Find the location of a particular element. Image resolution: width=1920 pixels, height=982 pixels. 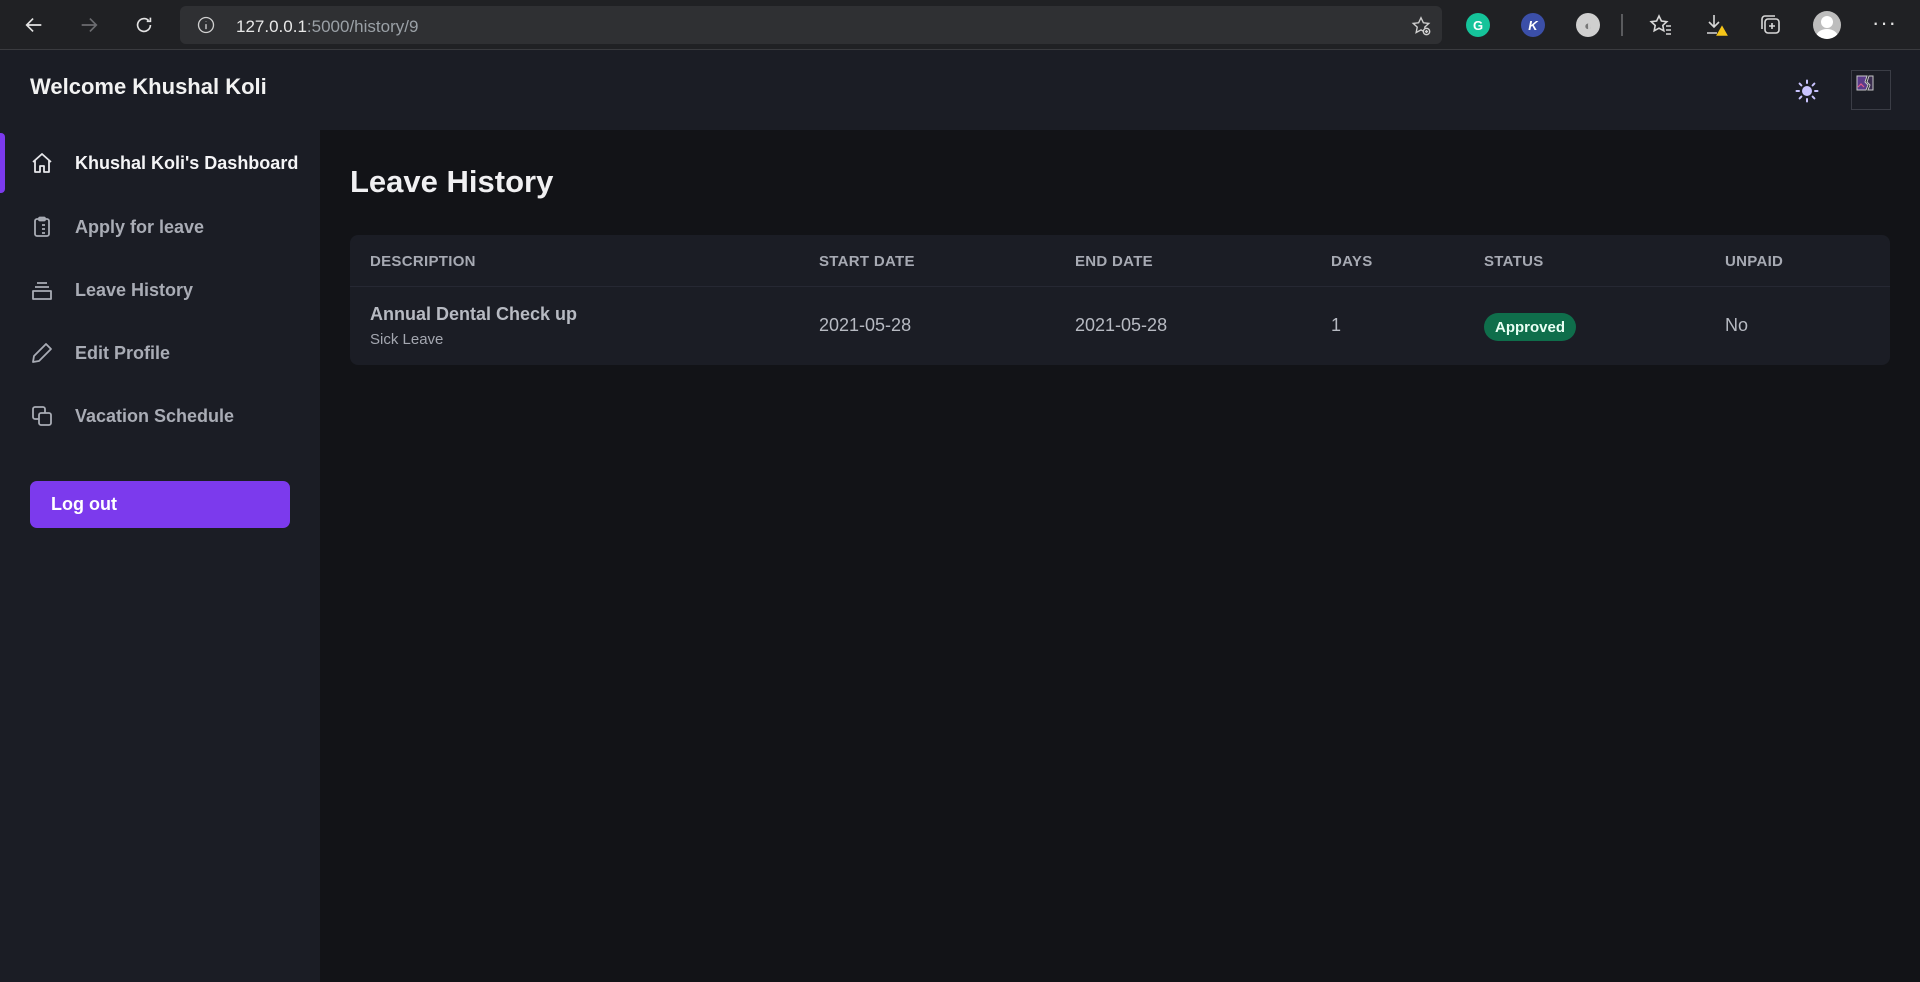

browser-toolbar: 127.0.0.1:5000/history/9 G K ◐ ··· is located at coordinates (960, 25).